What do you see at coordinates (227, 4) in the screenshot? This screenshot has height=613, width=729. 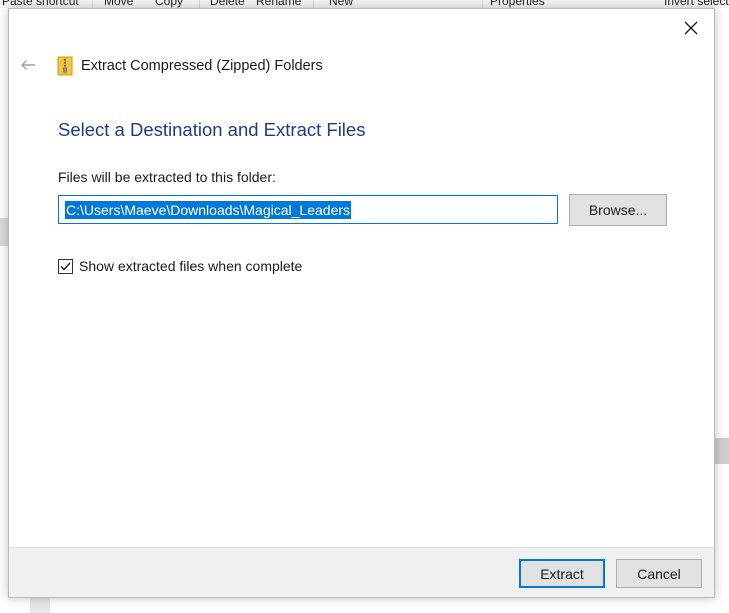 I see `ribbon-delete: Delete` at bounding box center [227, 4].